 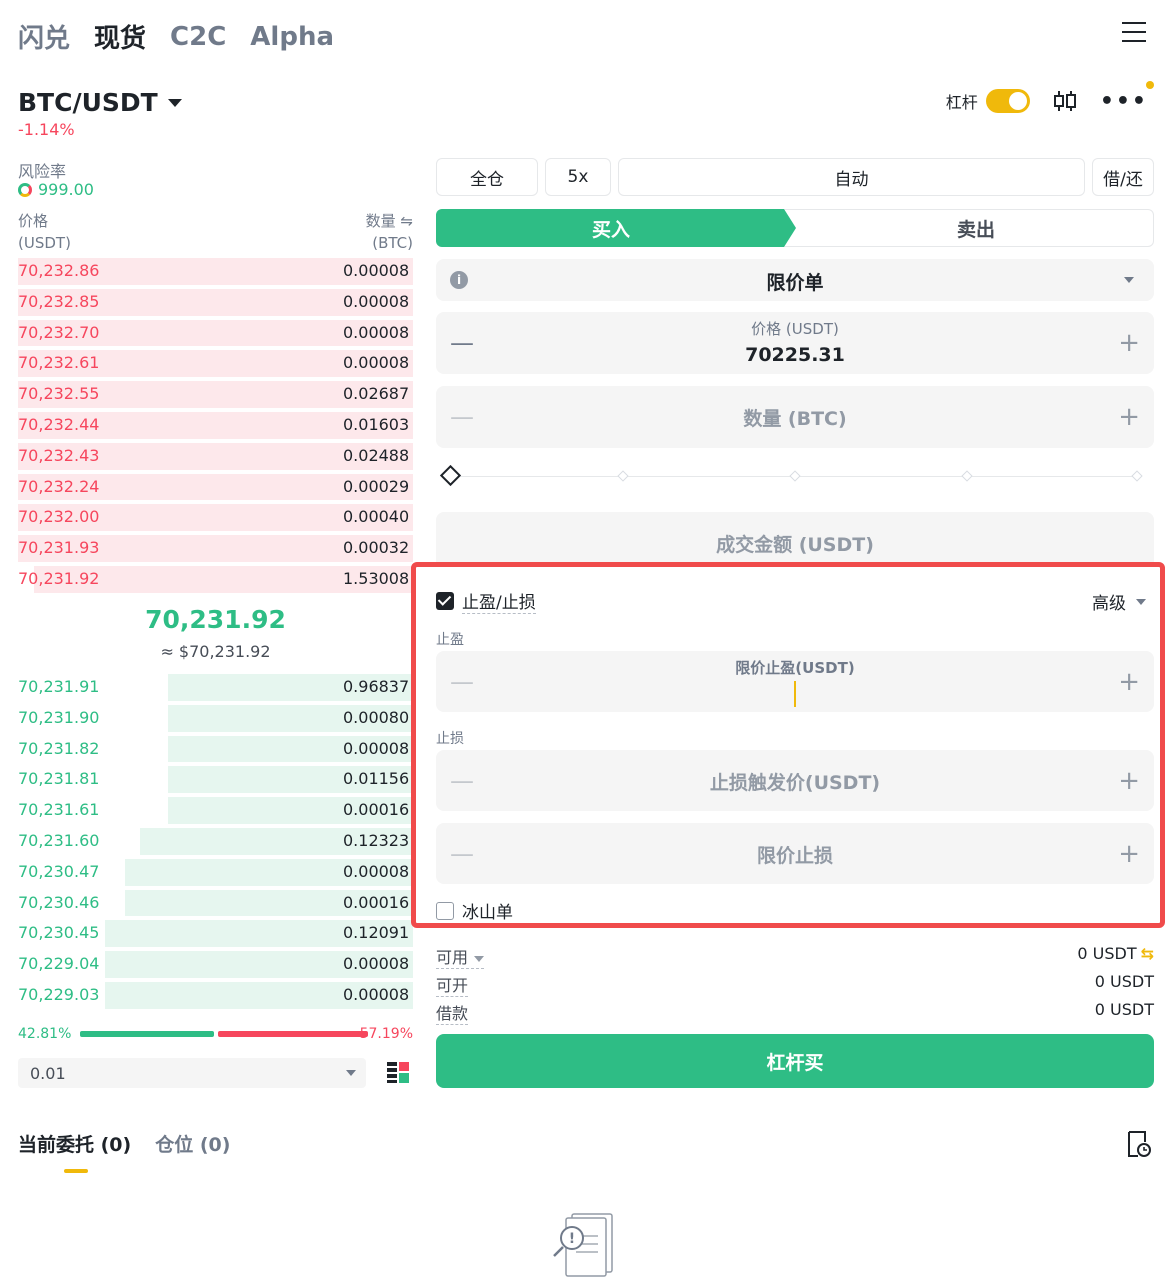 What do you see at coordinates (450, 739) in the screenshot?
I see `stop-loss-label: 止损` at bounding box center [450, 739].